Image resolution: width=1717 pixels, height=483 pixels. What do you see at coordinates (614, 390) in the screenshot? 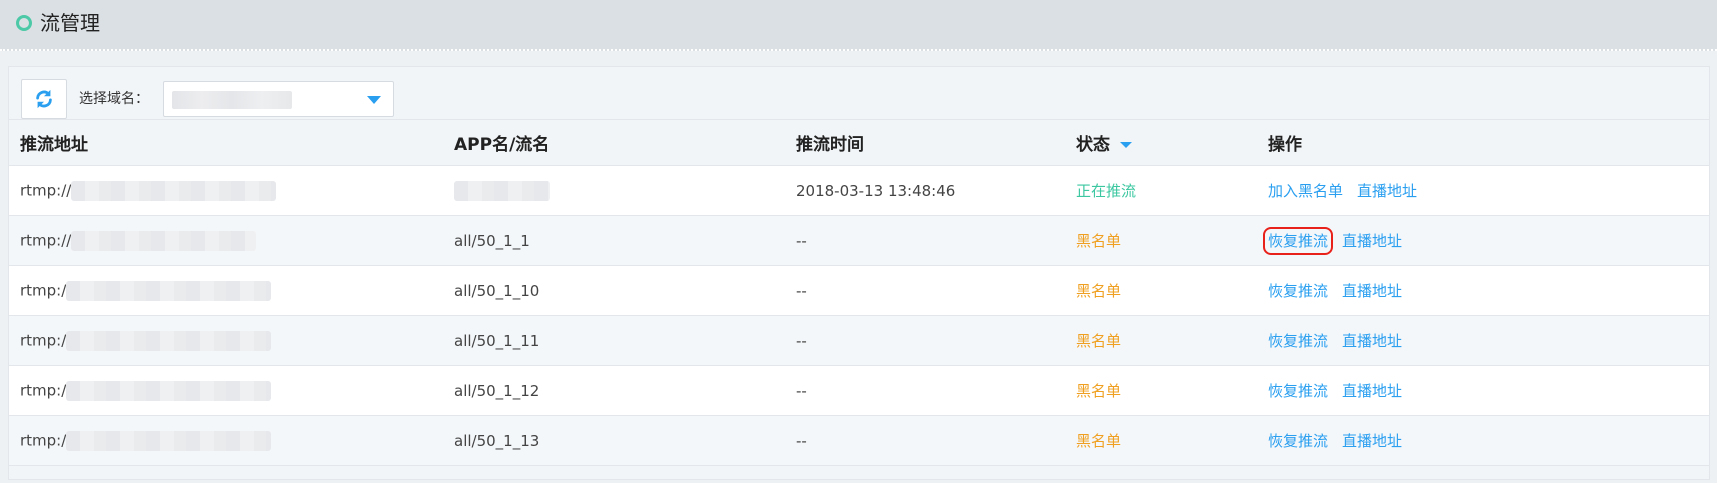
I see `cell-app-stream: all/50_1_12` at bounding box center [614, 390].